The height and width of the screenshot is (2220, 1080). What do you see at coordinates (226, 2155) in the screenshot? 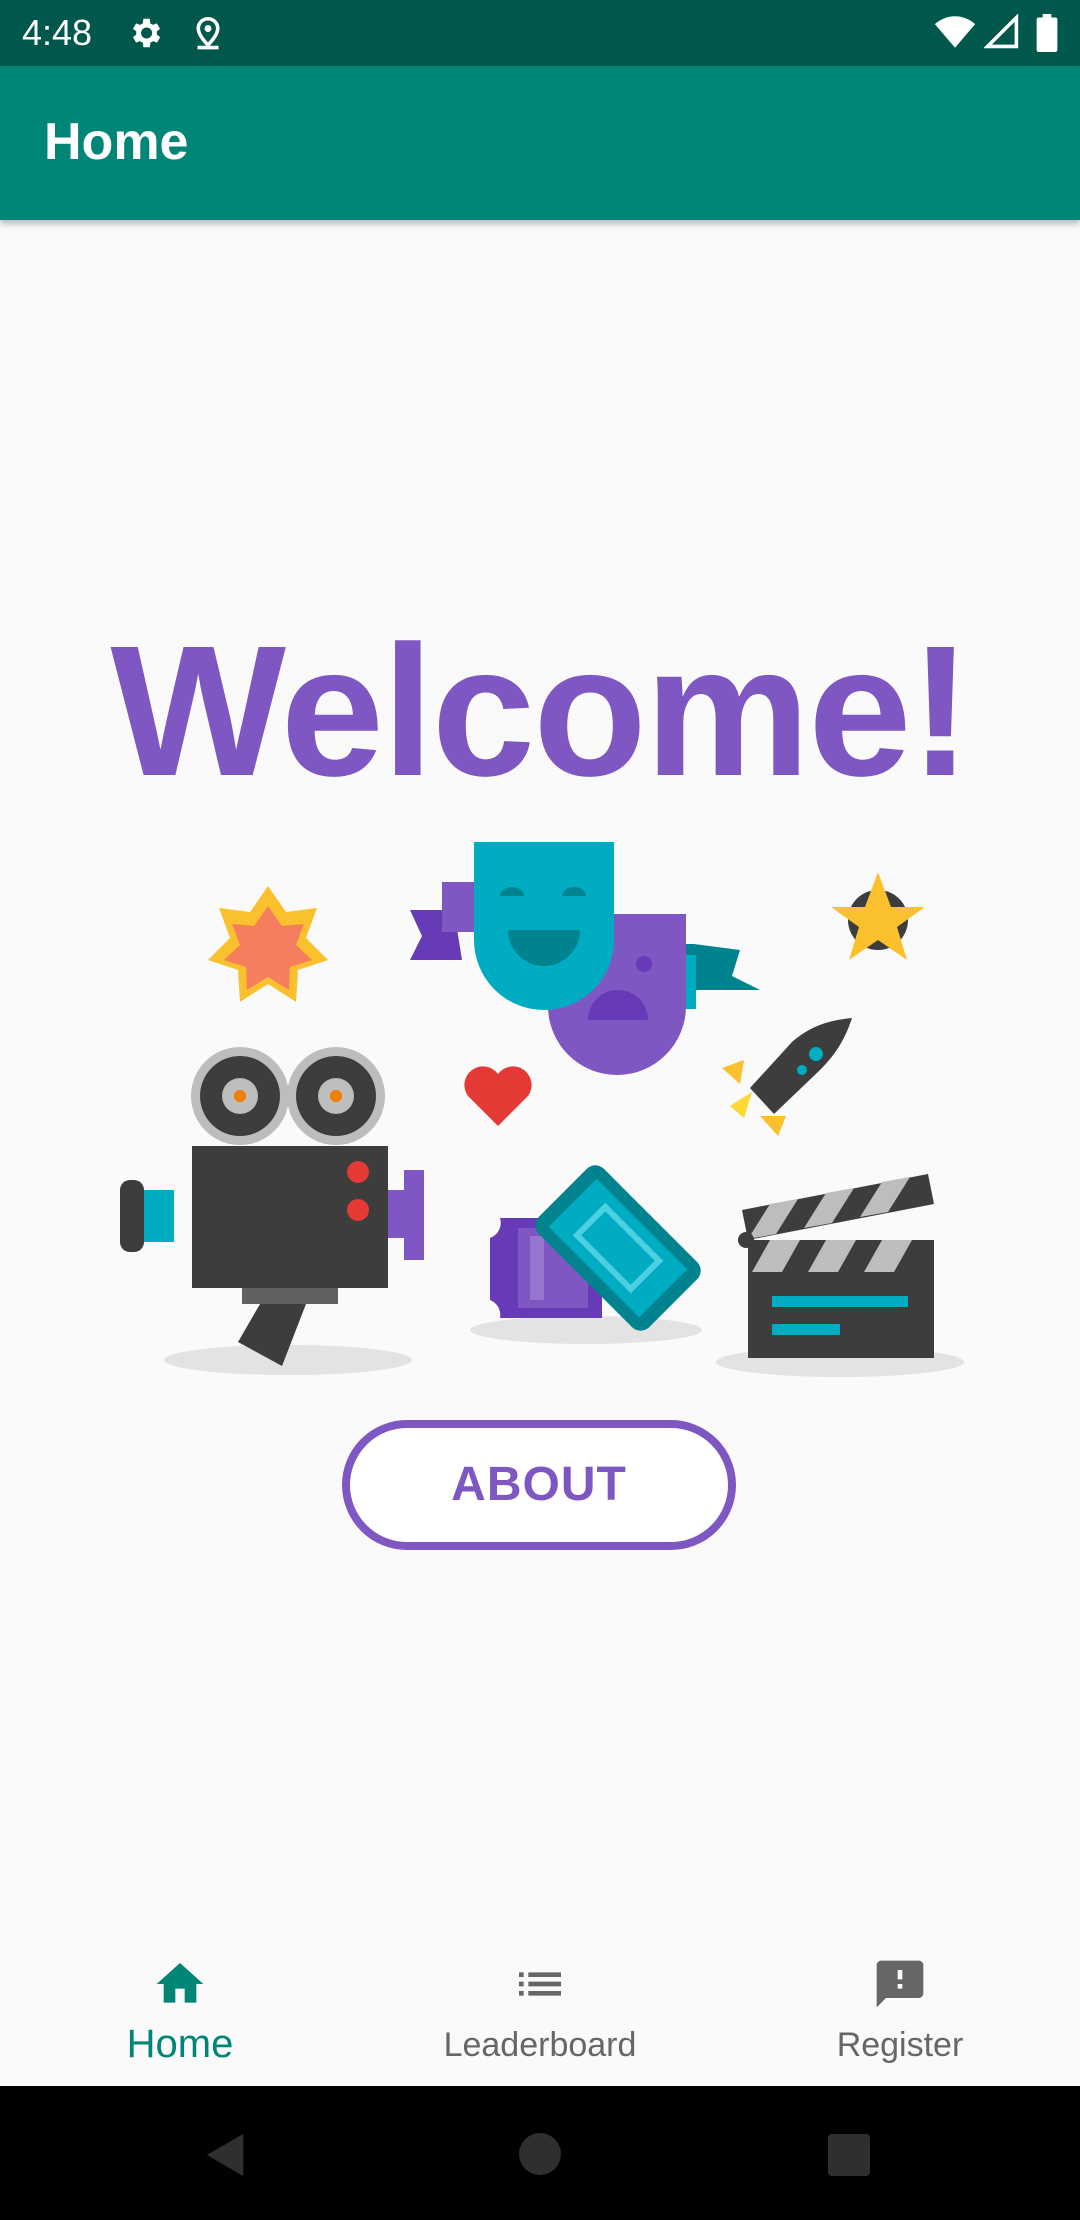
I see `back-icon` at bounding box center [226, 2155].